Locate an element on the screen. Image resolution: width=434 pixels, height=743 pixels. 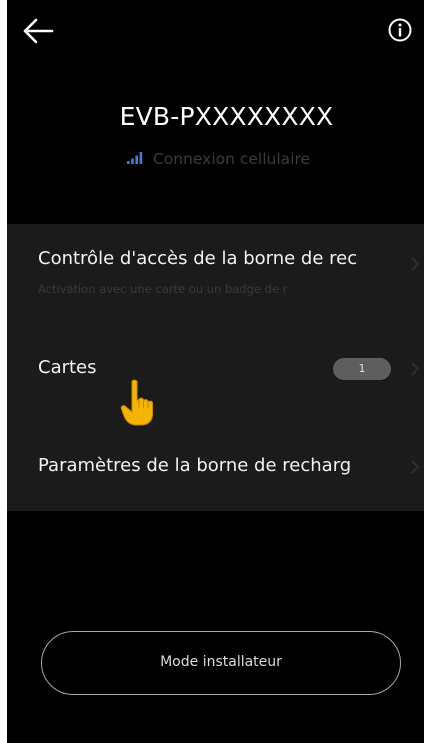
signal-bars-icon is located at coordinates (134, 157).